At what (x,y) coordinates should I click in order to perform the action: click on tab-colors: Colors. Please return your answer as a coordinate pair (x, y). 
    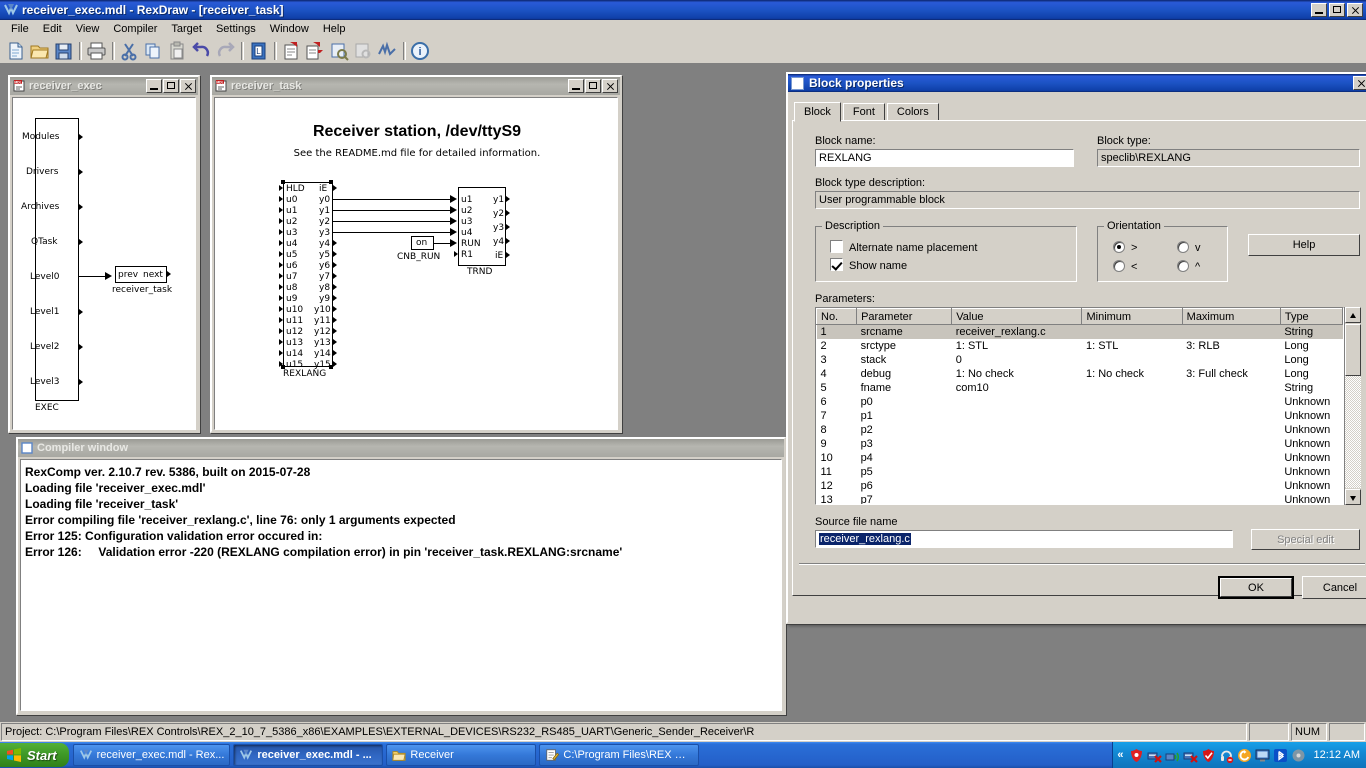
    Looking at the image, I should click on (912, 112).